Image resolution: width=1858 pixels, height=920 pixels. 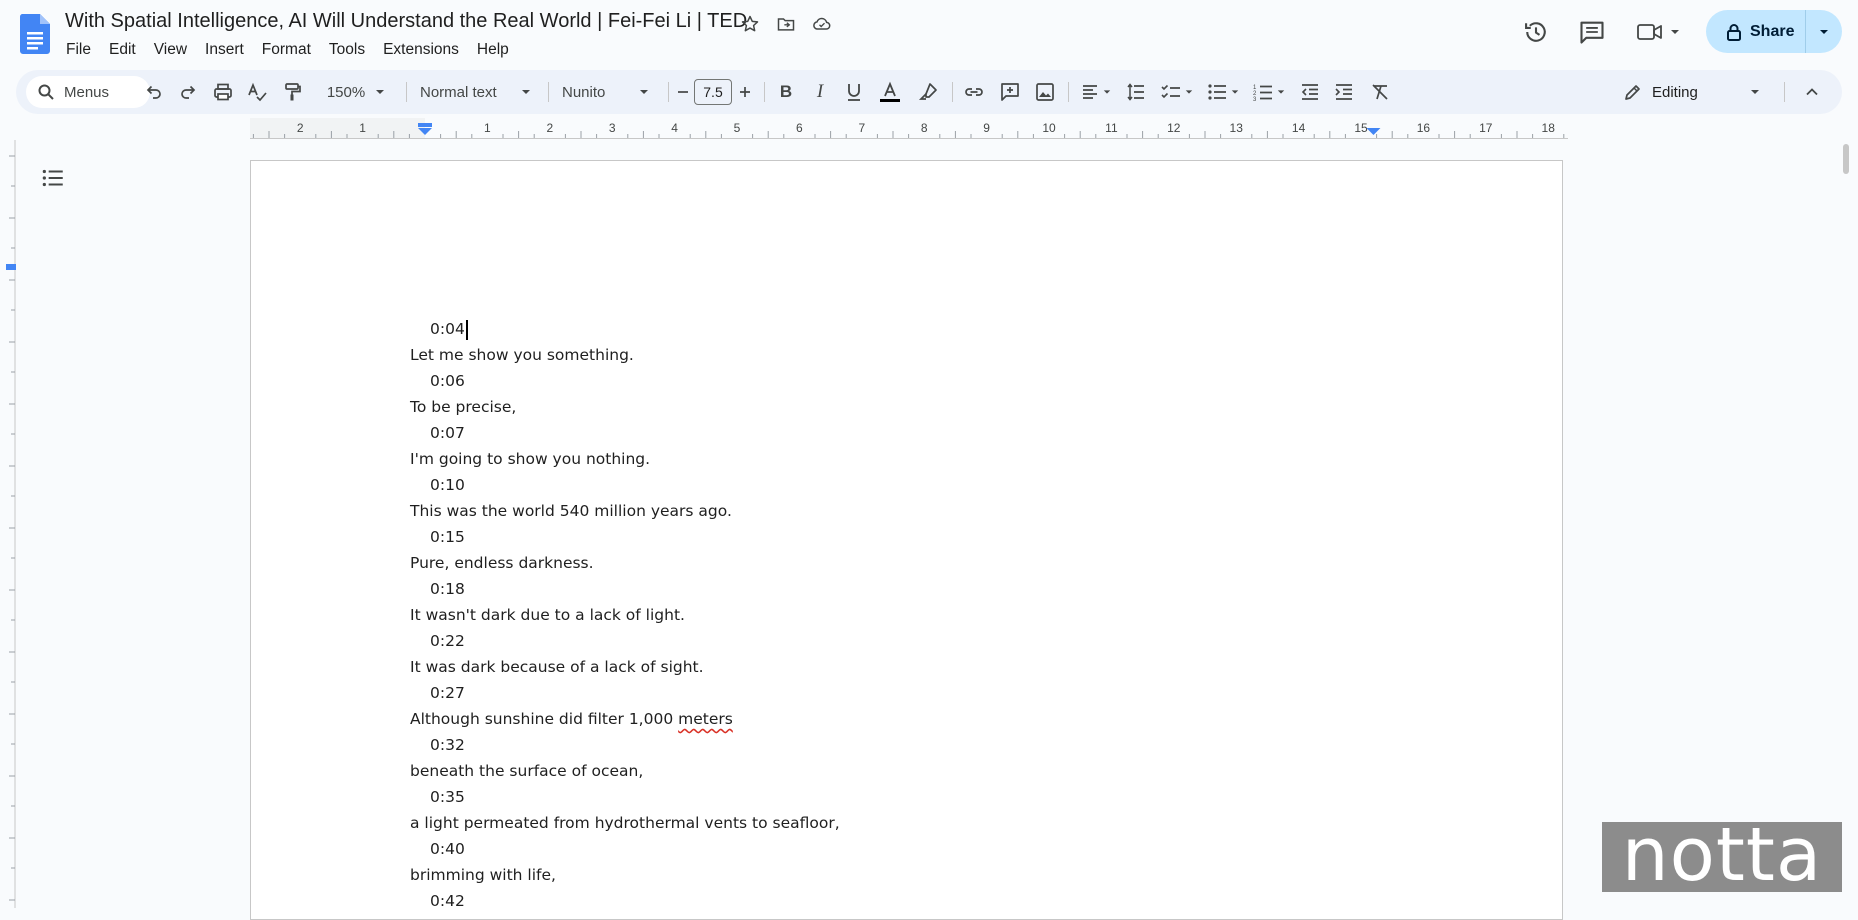 I want to click on zoom-select: 150%, so click(x=356, y=92).